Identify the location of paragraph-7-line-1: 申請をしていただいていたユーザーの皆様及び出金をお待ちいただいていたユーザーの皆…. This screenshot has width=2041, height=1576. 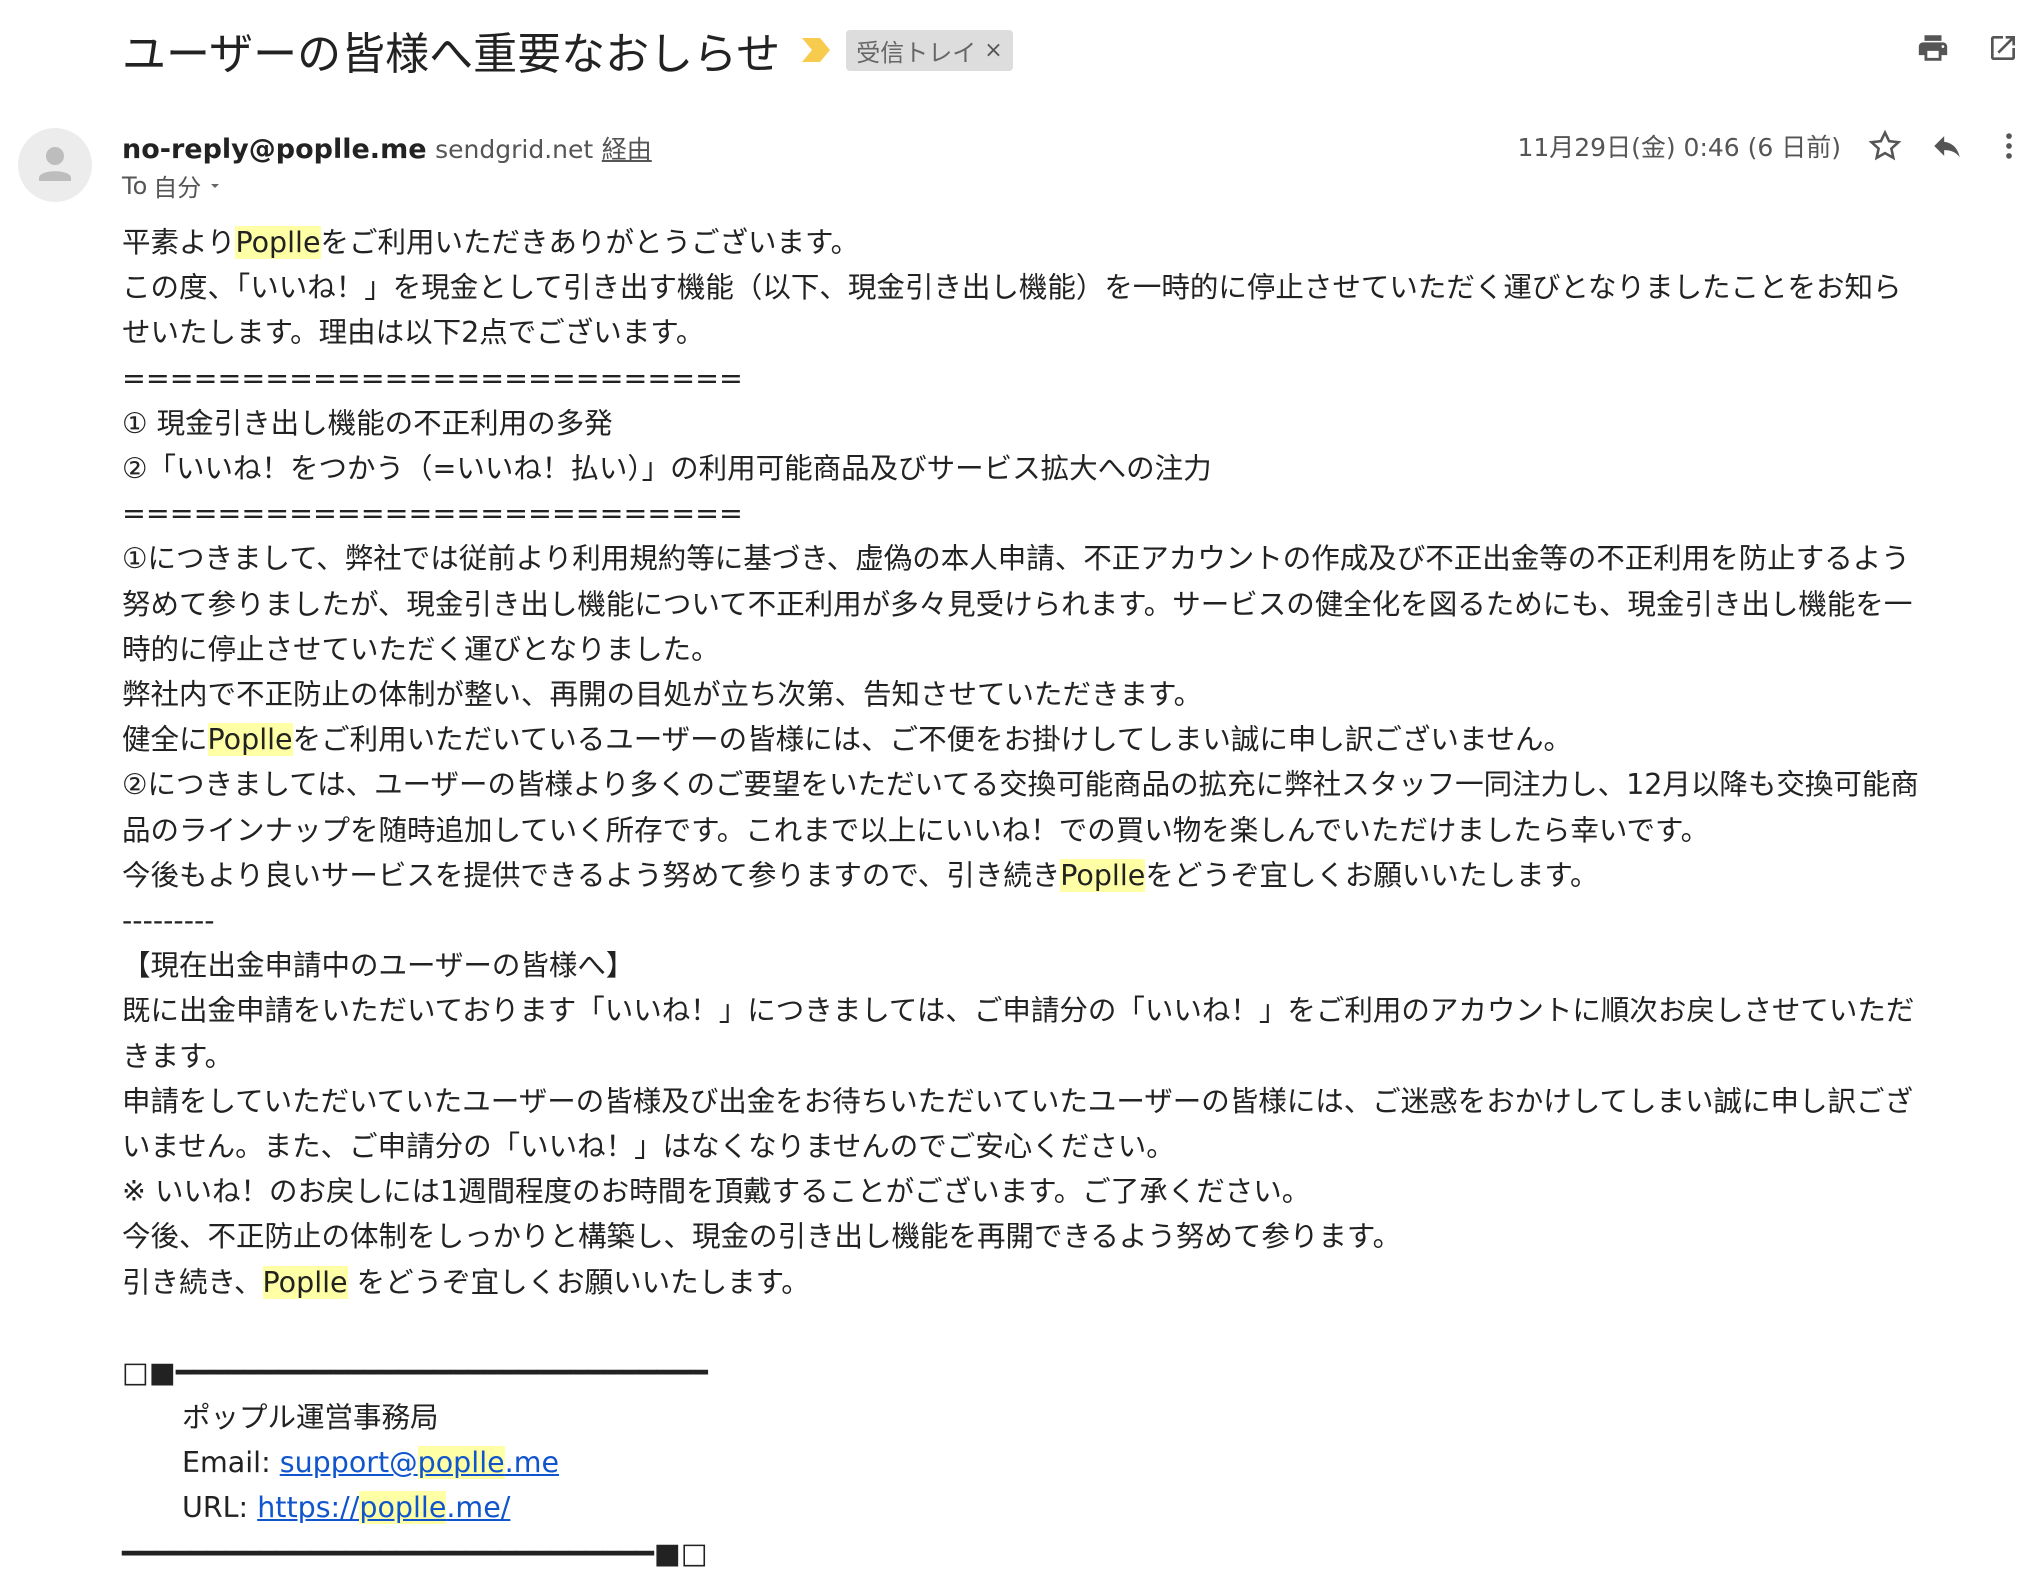
(1017, 1101).